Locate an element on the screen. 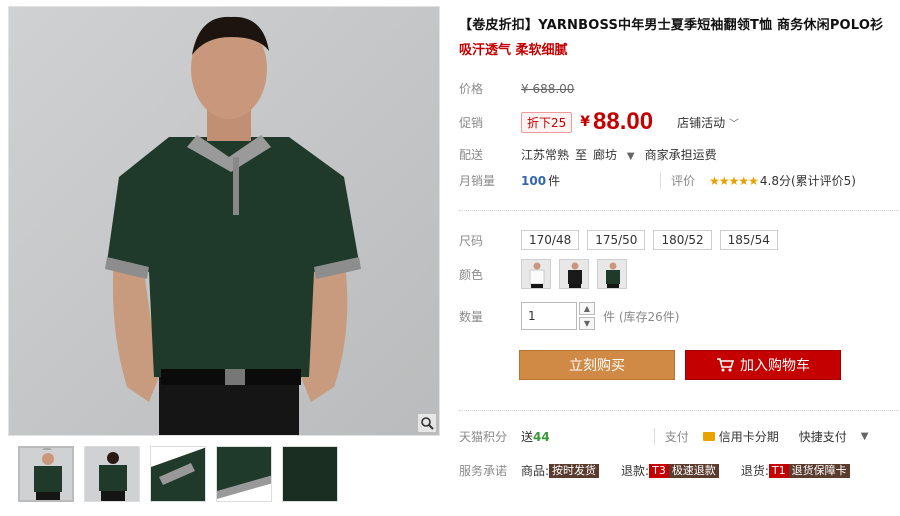 The height and width of the screenshot is (516, 900). points-label: 天猫积分 is located at coordinates (483, 437).